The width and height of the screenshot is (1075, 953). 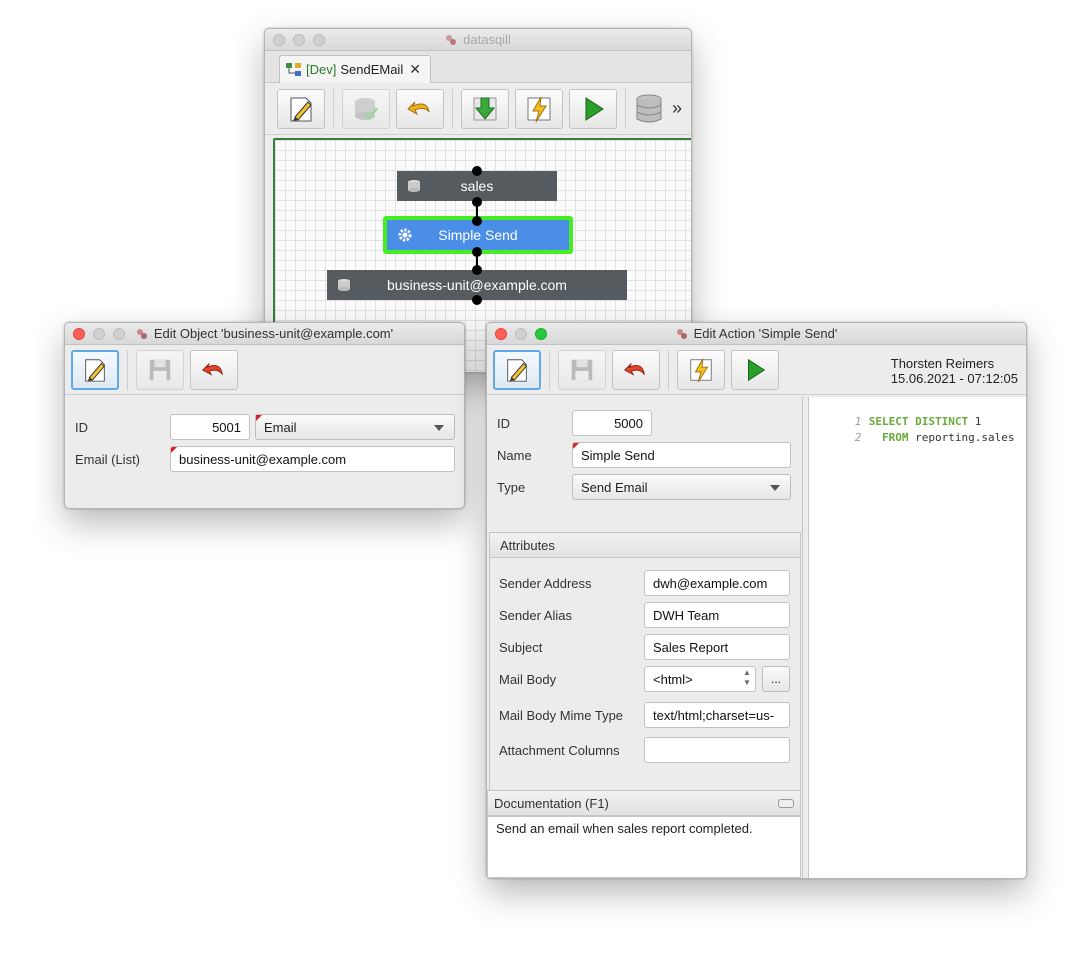 I want to click on collapse-toggle, so click(x=786, y=803).